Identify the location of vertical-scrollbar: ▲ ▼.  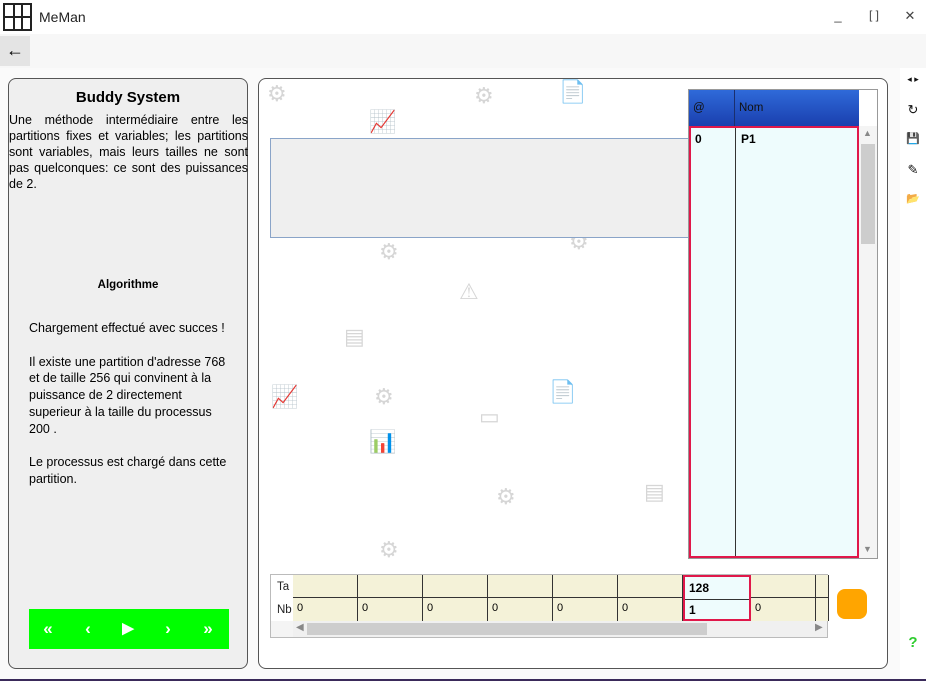
(868, 342).